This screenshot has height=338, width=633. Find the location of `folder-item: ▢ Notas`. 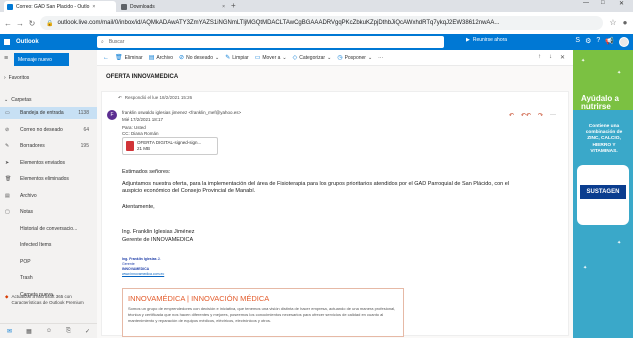

folder-item: ▢ Notas is located at coordinates (48, 212).